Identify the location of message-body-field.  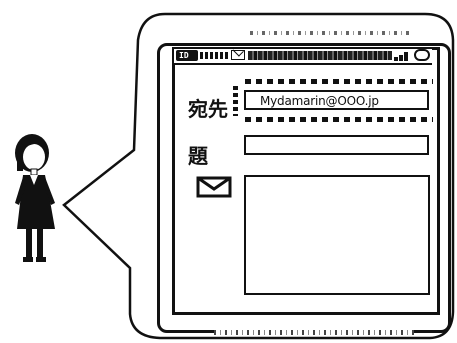
(337, 235).